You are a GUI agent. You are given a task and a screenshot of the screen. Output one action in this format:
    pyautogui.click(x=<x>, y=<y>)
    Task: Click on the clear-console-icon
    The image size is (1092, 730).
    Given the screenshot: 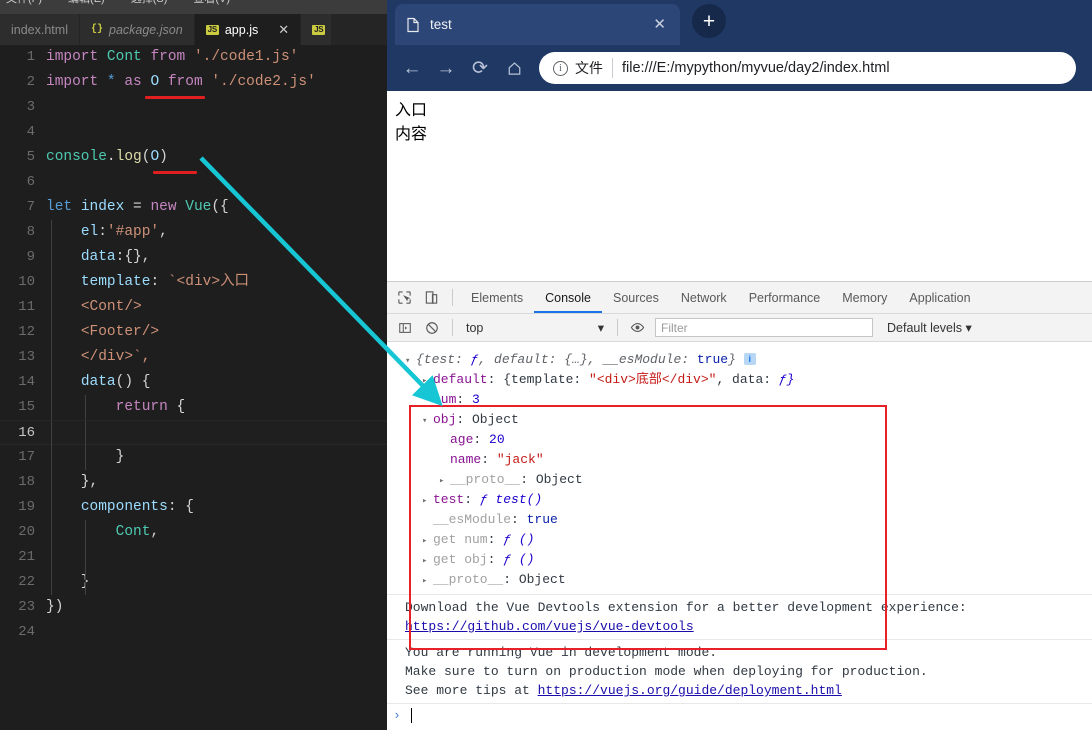 What is the action you would take?
    pyautogui.click(x=431, y=328)
    